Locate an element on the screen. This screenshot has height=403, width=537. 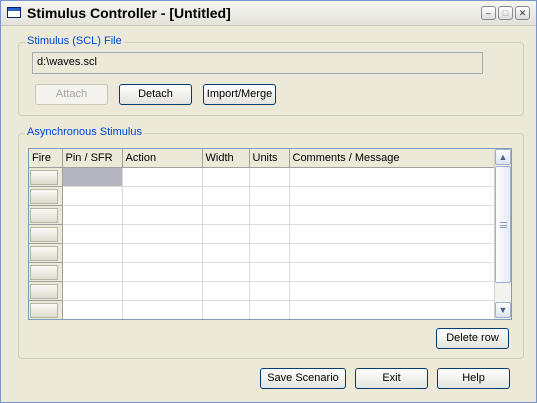
save-scenario-button: Save Scenario is located at coordinates (303, 378).